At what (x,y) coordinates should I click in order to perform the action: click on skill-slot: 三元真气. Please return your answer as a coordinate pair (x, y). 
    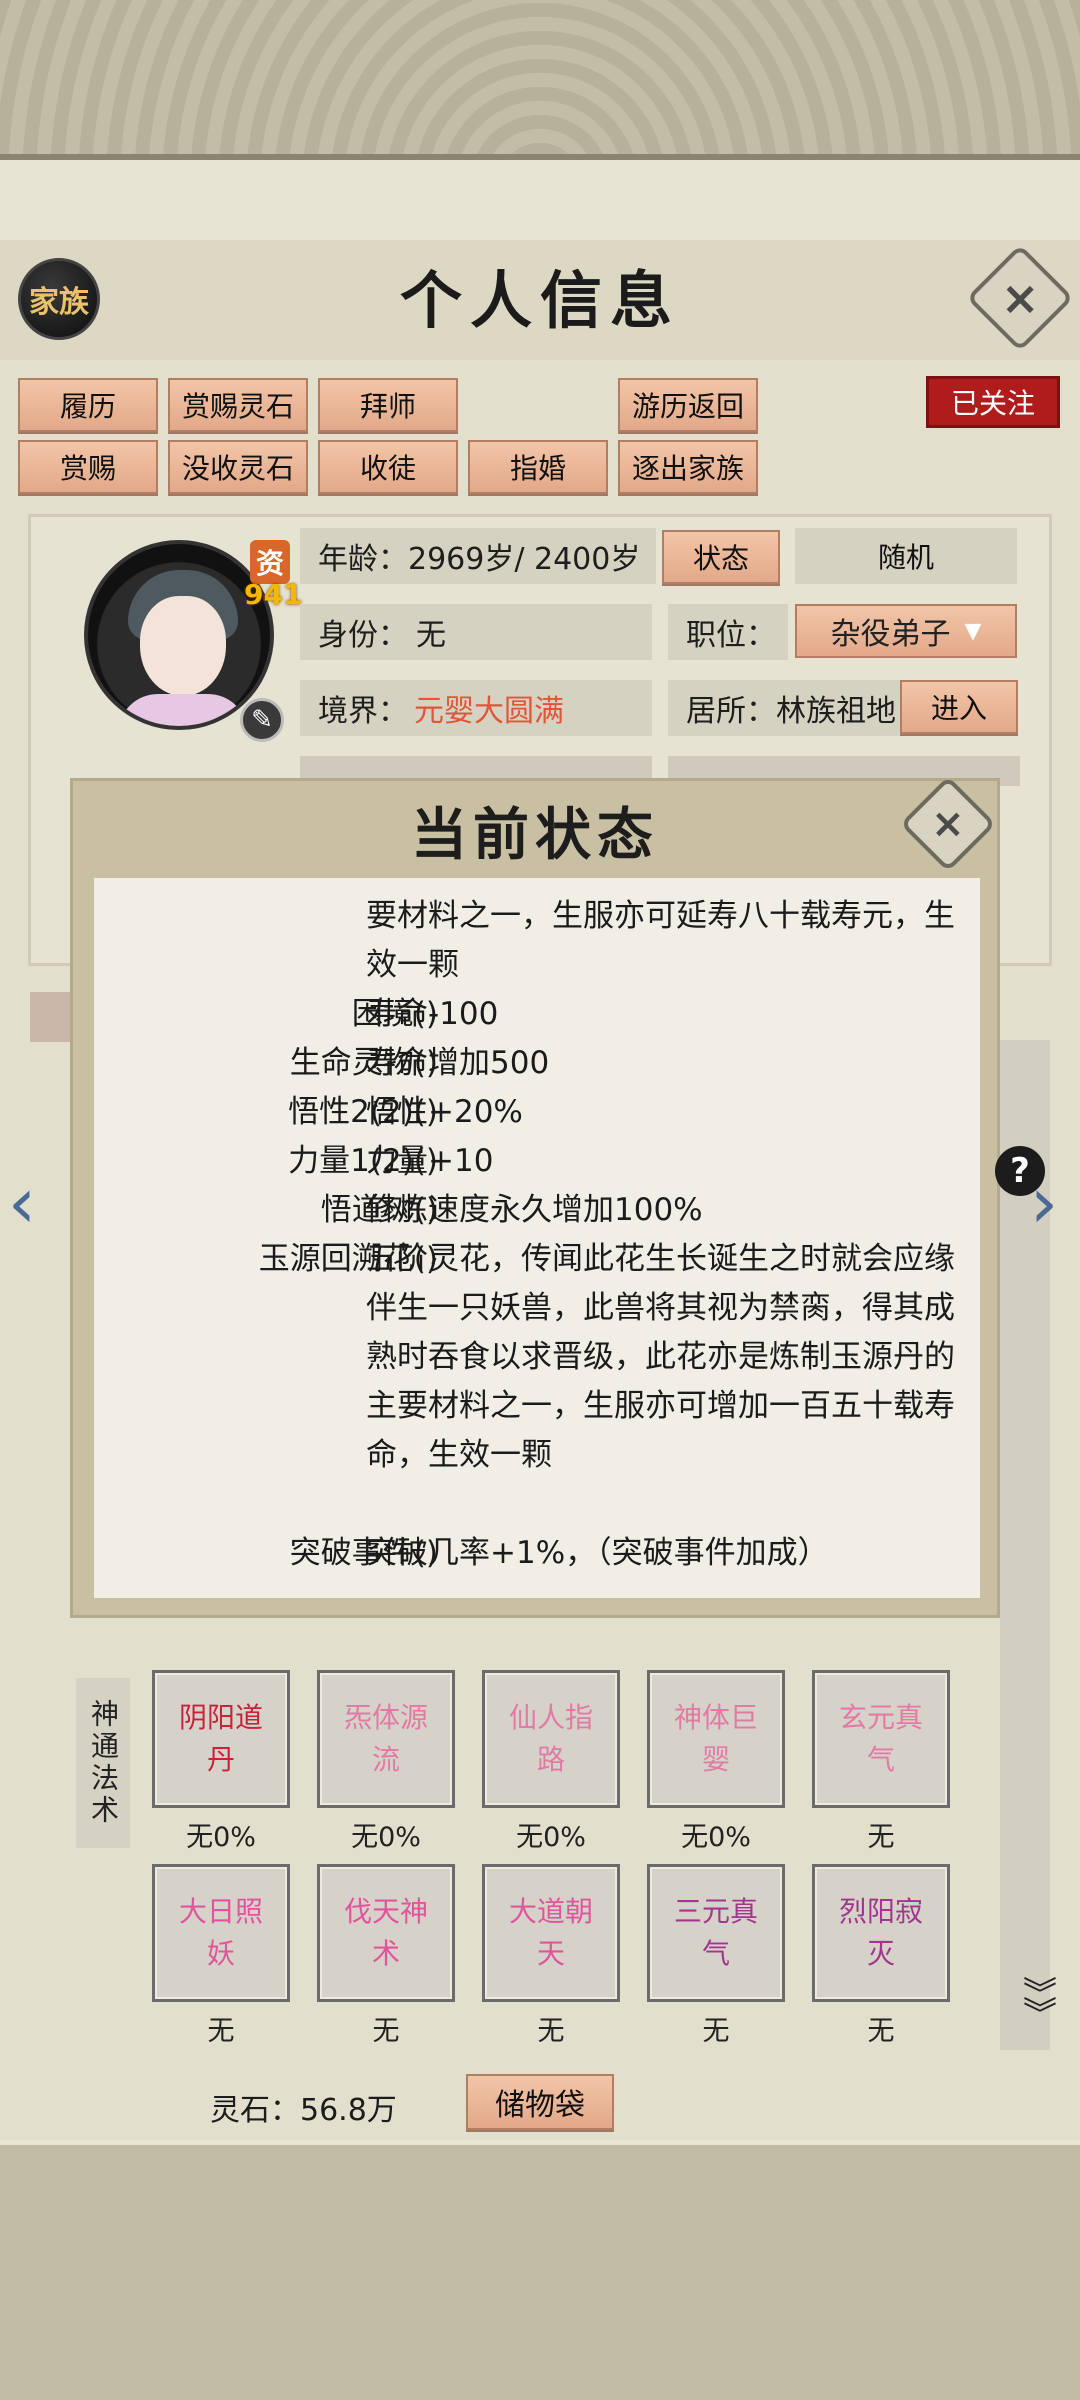
    Looking at the image, I should click on (716, 1933).